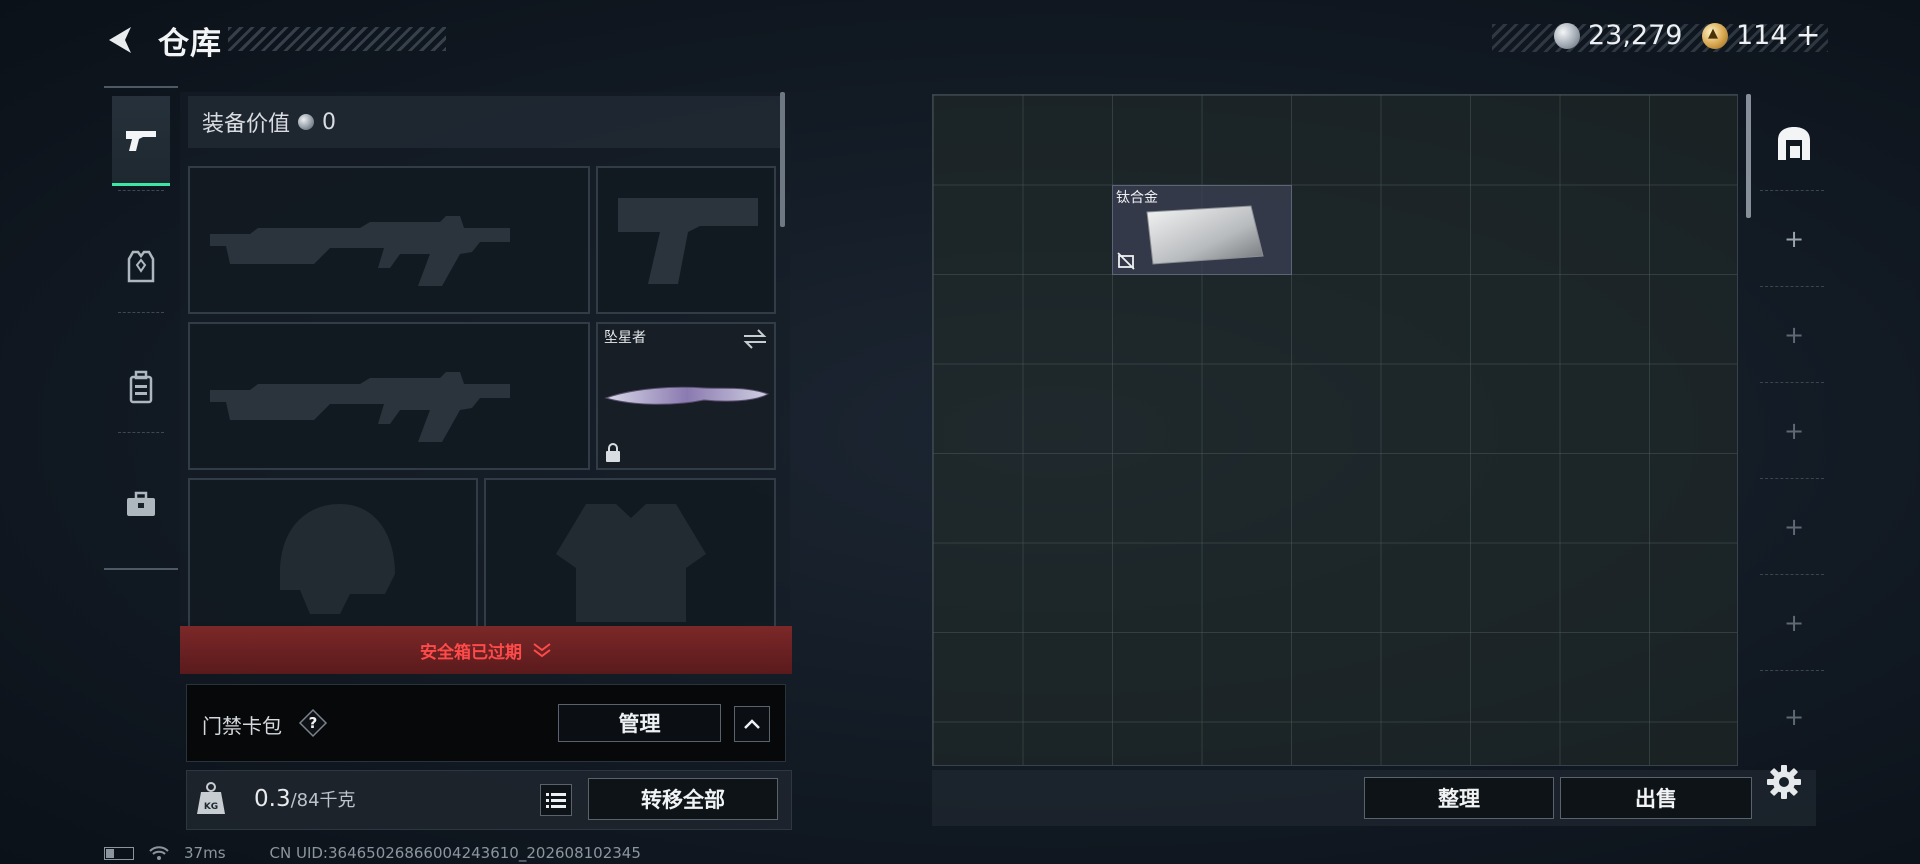  I want to click on manage-button: 管理, so click(639, 723).